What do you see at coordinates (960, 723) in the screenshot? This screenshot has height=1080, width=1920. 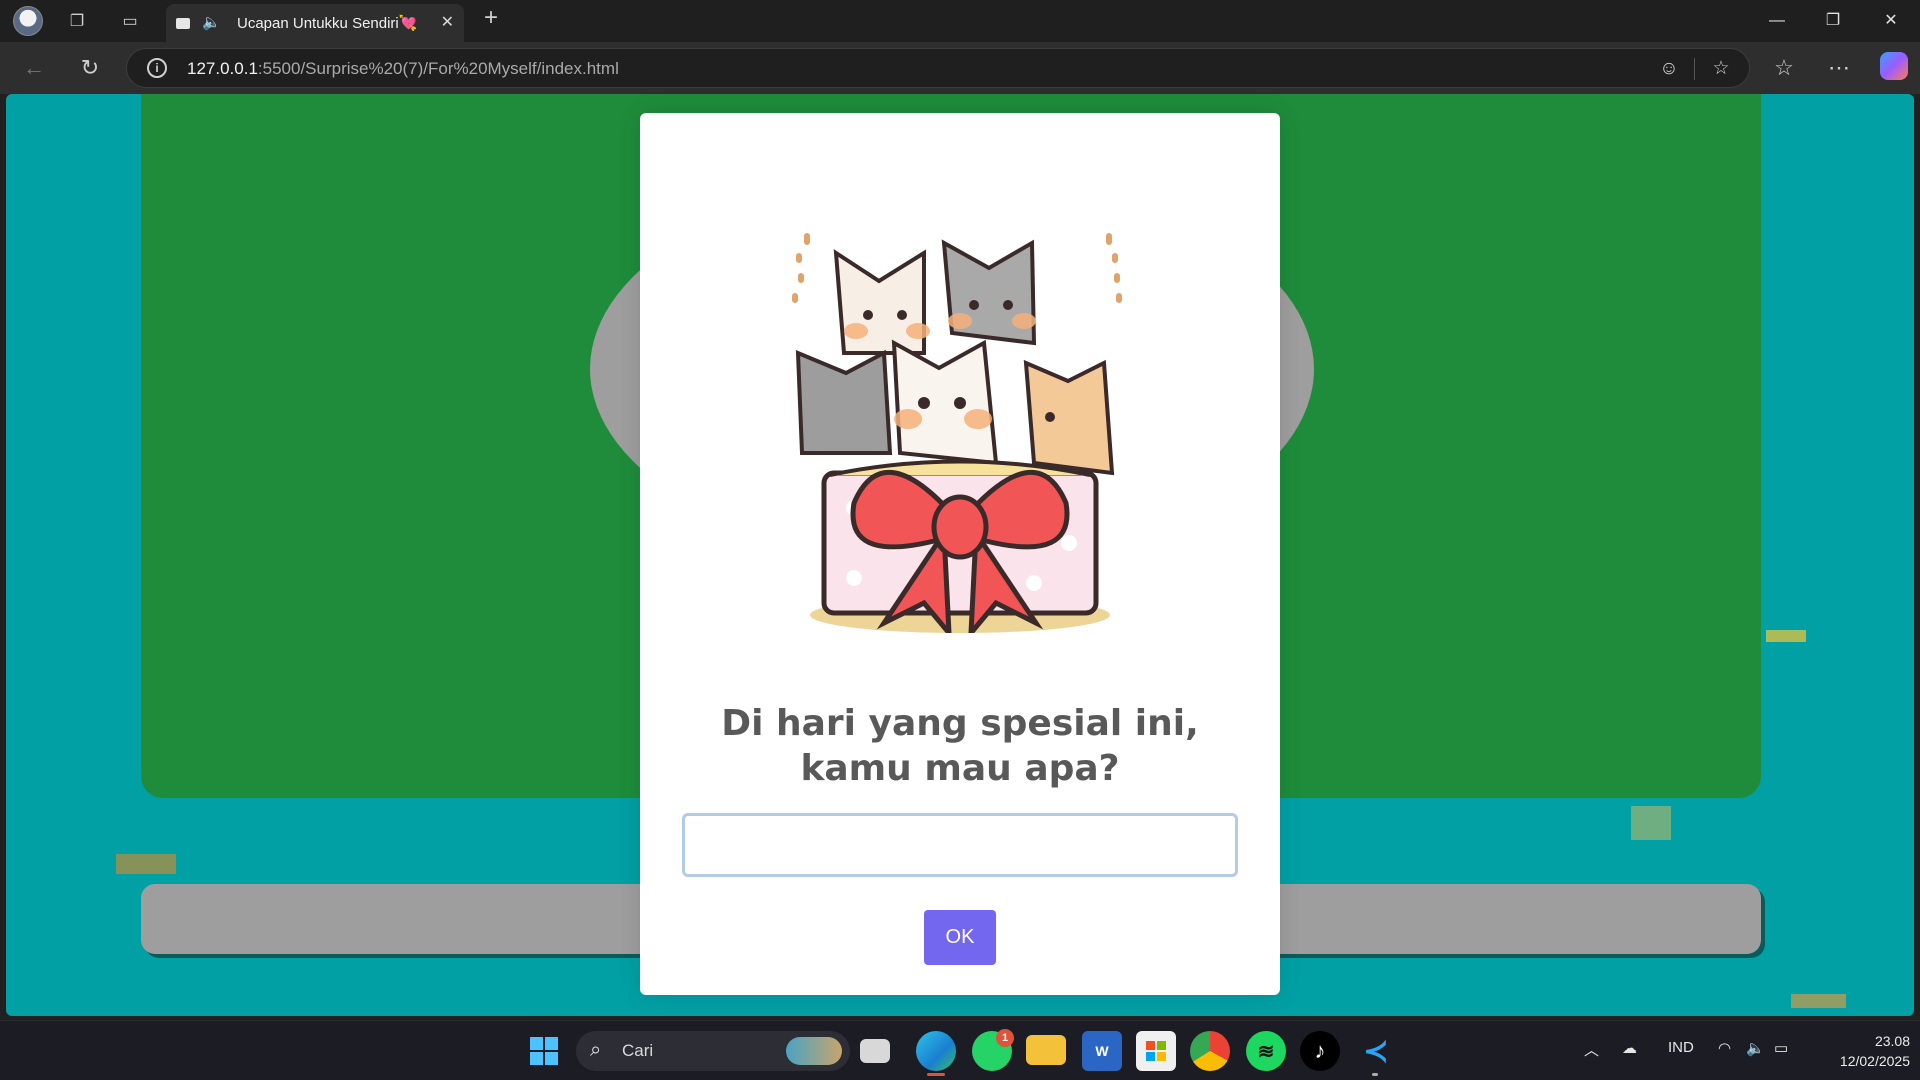 I see `dialog-title-line1: Di hari yang spesial ini,` at bounding box center [960, 723].